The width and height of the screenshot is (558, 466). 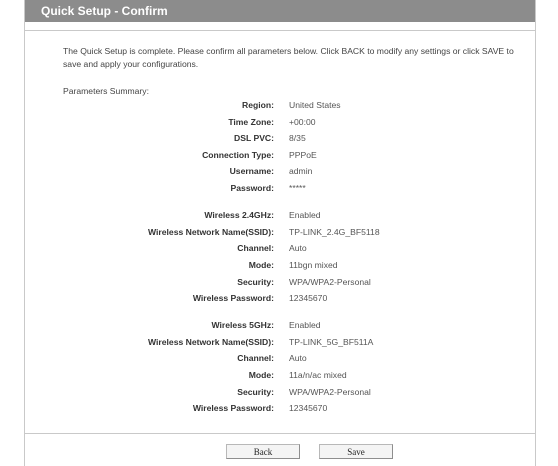 What do you see at coordinates (280, 361) in the screenshot?
I see `wireless5-row-channel: Channel: Auto` at bounding box center [280, 361].